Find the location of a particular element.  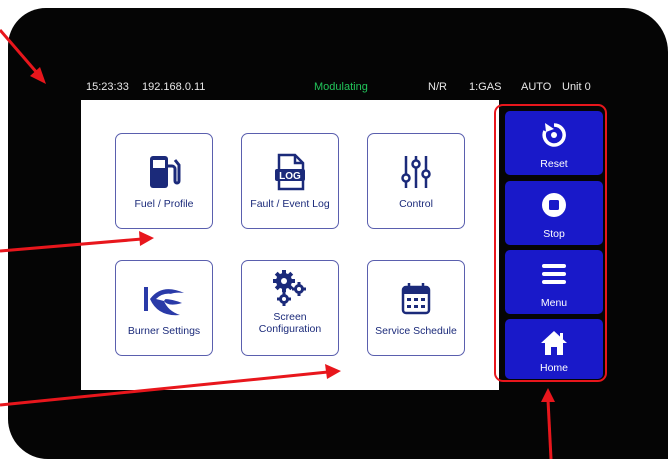

arrow-tiles-bottom-head is located at coordinates (333, 371).